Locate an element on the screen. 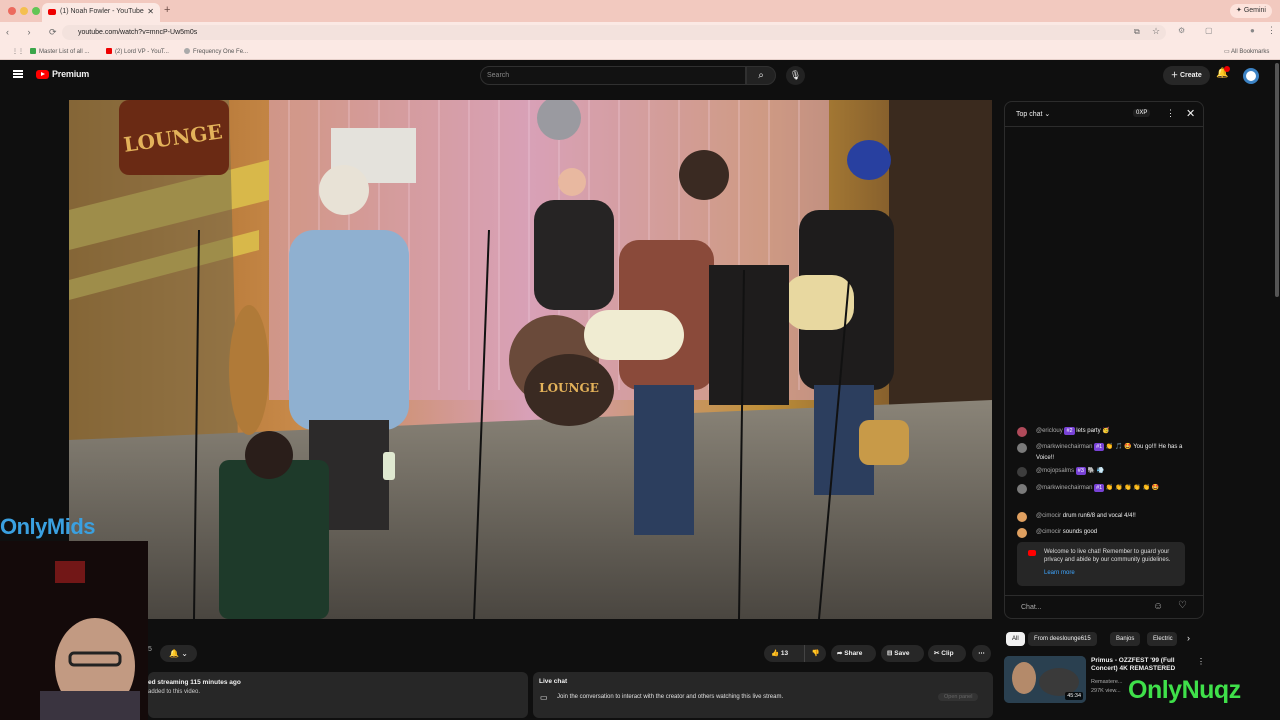 The height and width of the screenshot is (720, 1280). chat-mode-dropdown: Top chat ⌄ is located at coordinates (1033, 114).